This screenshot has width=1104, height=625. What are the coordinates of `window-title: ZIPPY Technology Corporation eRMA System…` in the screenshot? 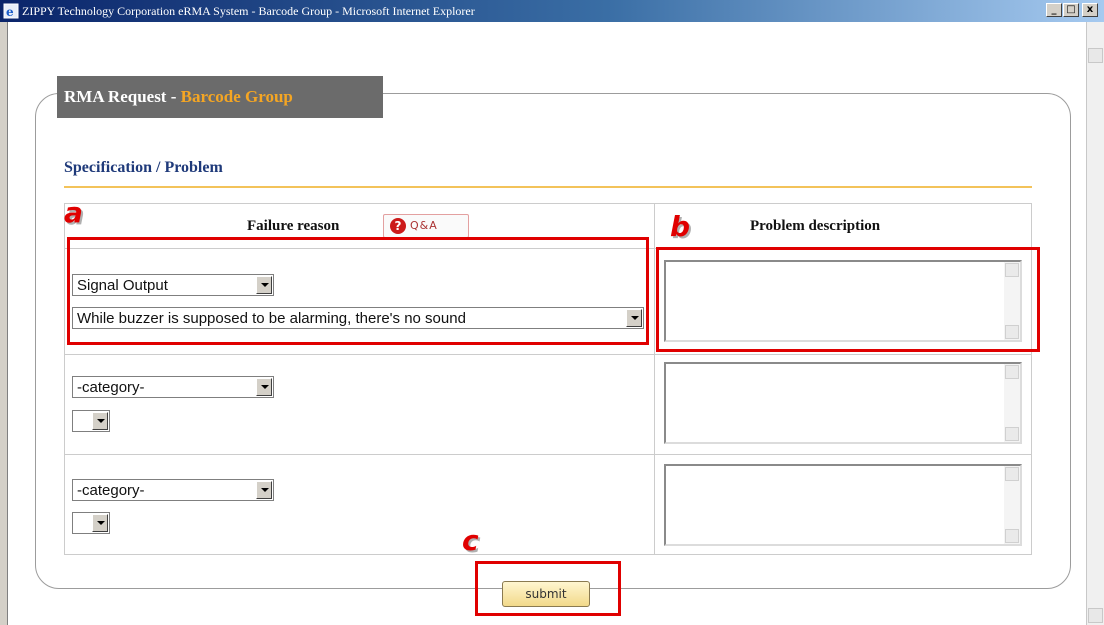 It's located at (248, 11).